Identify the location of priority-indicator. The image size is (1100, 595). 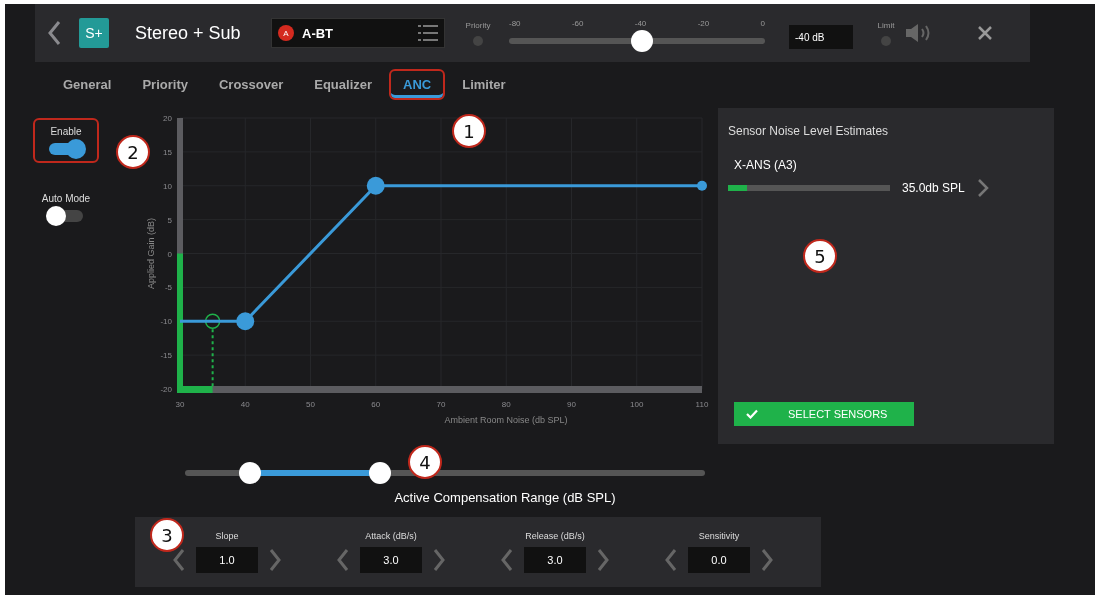
(478, 40).